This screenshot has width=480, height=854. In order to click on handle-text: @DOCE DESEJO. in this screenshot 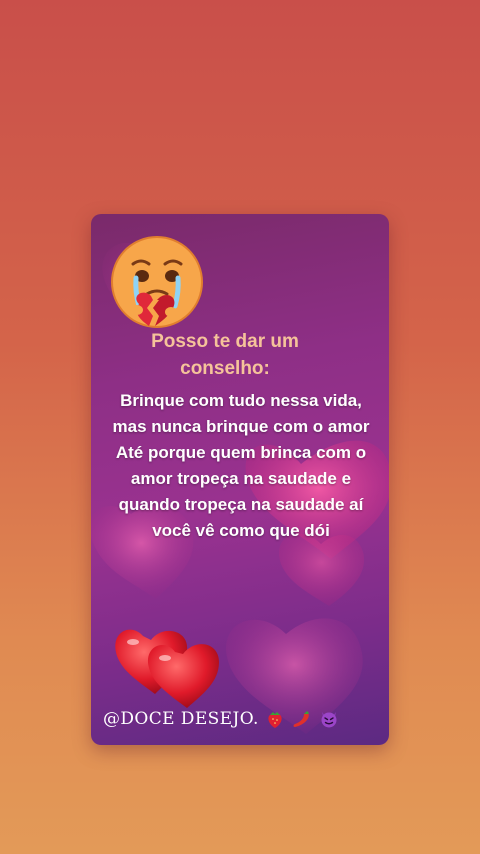, I will do `click(181, 719)`.